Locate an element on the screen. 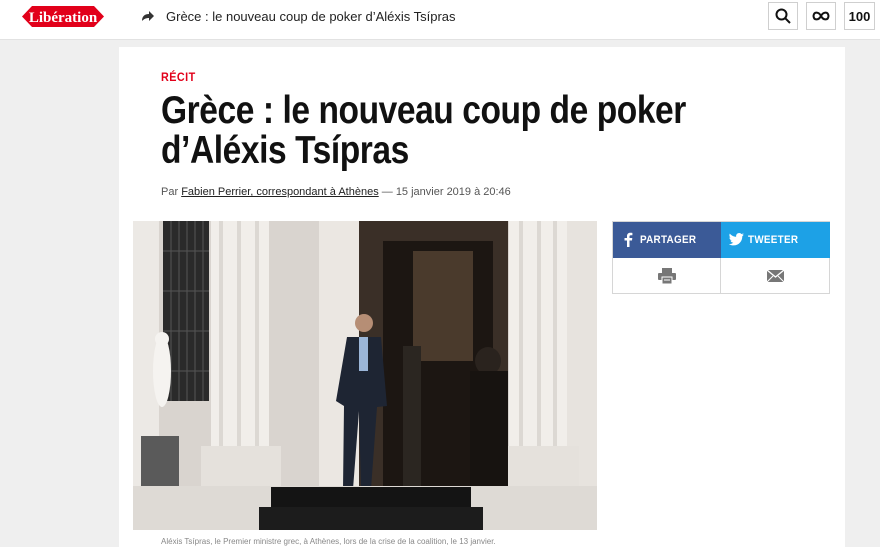  twitter-icon is located at coordinates (736, 239).